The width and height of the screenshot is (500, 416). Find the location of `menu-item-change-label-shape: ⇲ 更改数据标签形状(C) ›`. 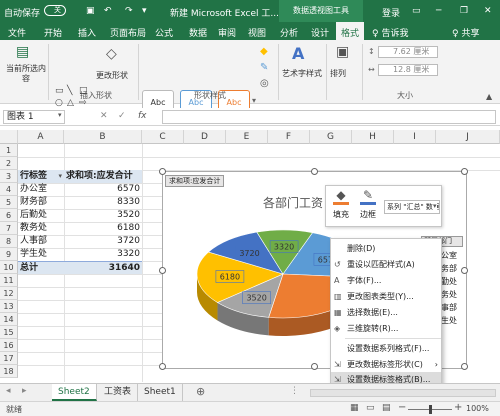

menu-item-change-label-shape: ⇲ 更改数据标签形状(C) › is located at coordinates (386, 364).